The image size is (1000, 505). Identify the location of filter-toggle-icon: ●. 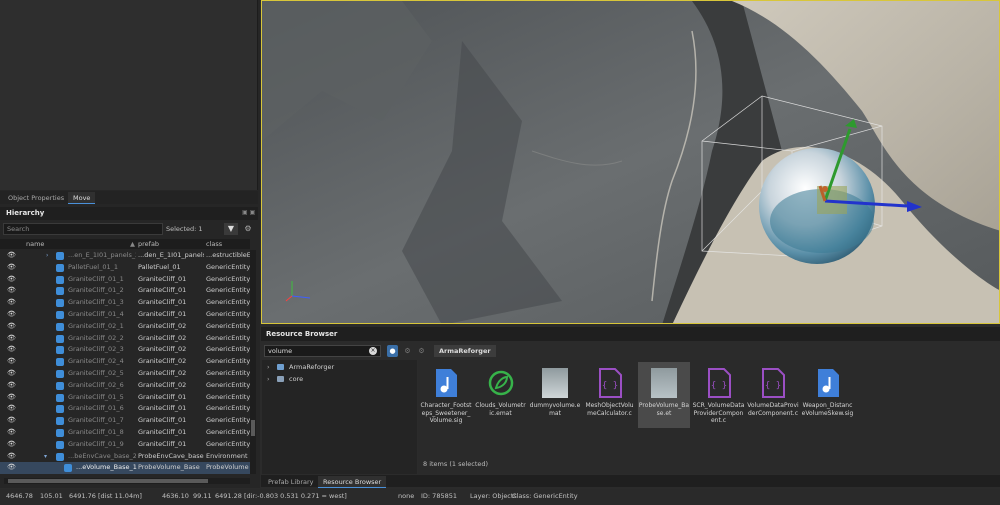
(392, 351).